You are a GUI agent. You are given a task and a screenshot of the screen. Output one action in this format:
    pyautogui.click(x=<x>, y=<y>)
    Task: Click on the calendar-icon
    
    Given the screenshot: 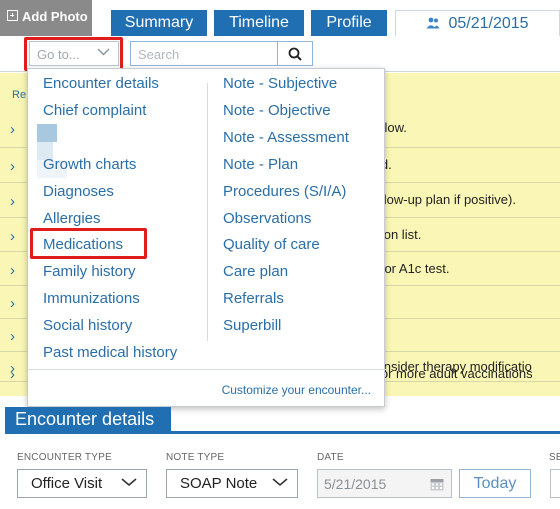 What is the action you would take?
    pyautogui.click(x=437, y=484)
    